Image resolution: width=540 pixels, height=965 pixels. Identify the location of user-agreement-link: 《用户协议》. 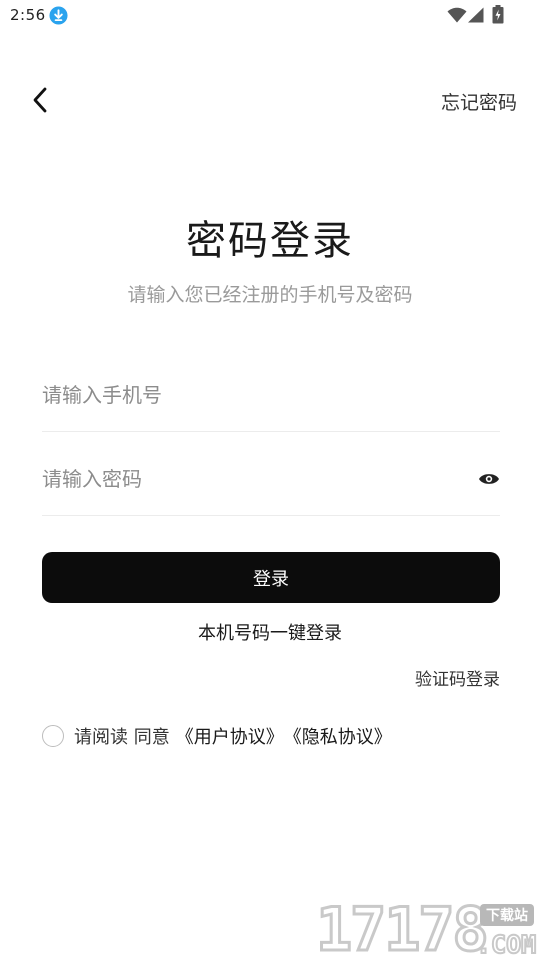
(230, 736).